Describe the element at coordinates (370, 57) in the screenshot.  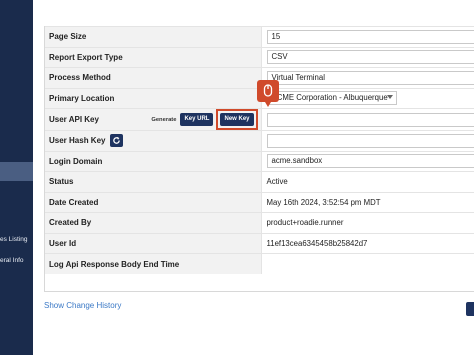
I see `report-export-type-select: CSV` at that location.